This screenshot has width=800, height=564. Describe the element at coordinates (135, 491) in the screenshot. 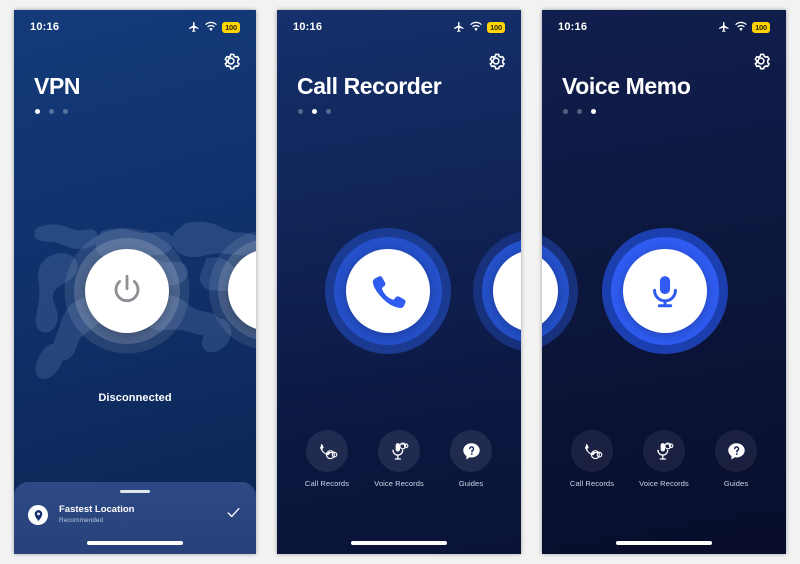

I see `sheet-grabber` at that location.